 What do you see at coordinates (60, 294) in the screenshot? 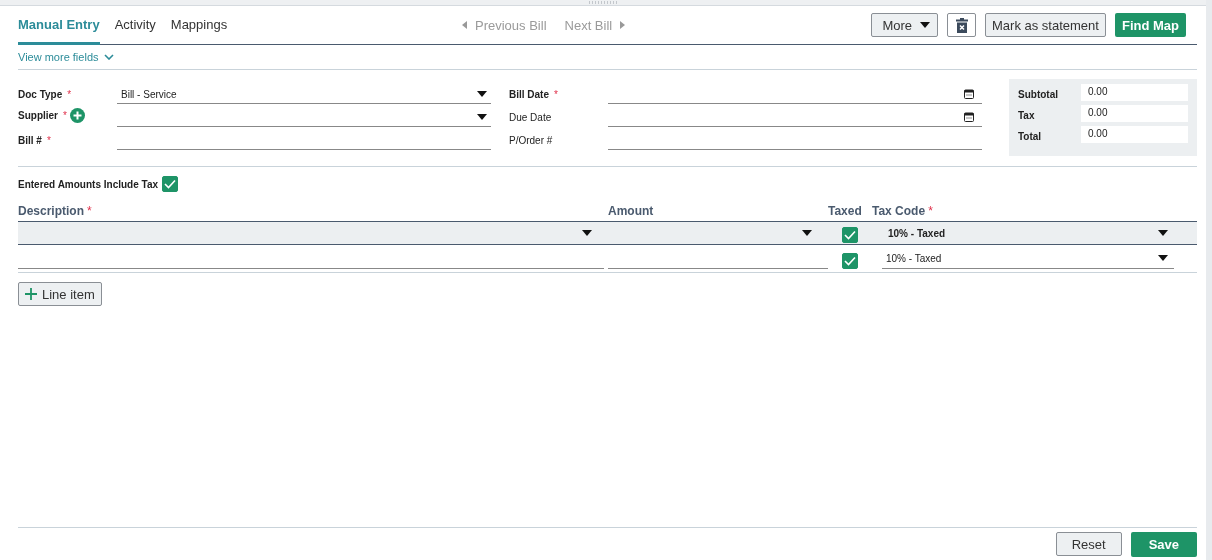
I see `add-line-button: Line item` at bounding box center [60, 294].